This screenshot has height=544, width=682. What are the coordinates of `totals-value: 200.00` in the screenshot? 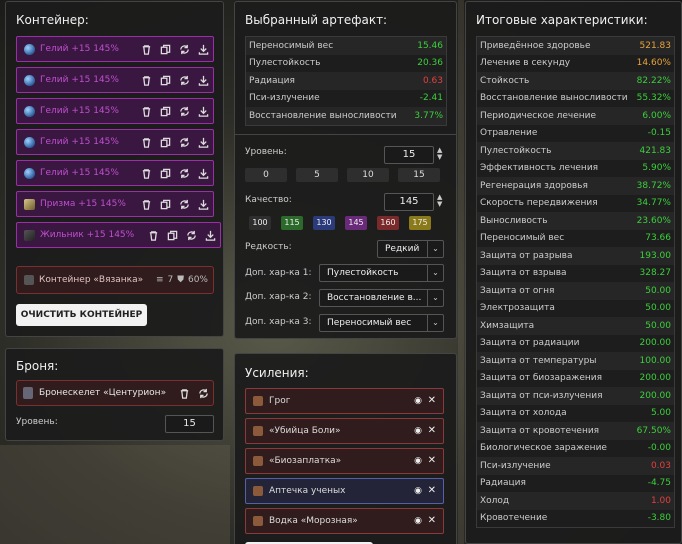 It's located at (655, 395).